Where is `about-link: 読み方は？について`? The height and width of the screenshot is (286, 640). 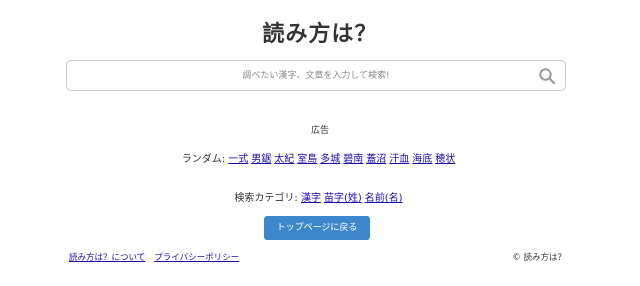 about-link: 読み方は？について is located at coordinates (107, 258).